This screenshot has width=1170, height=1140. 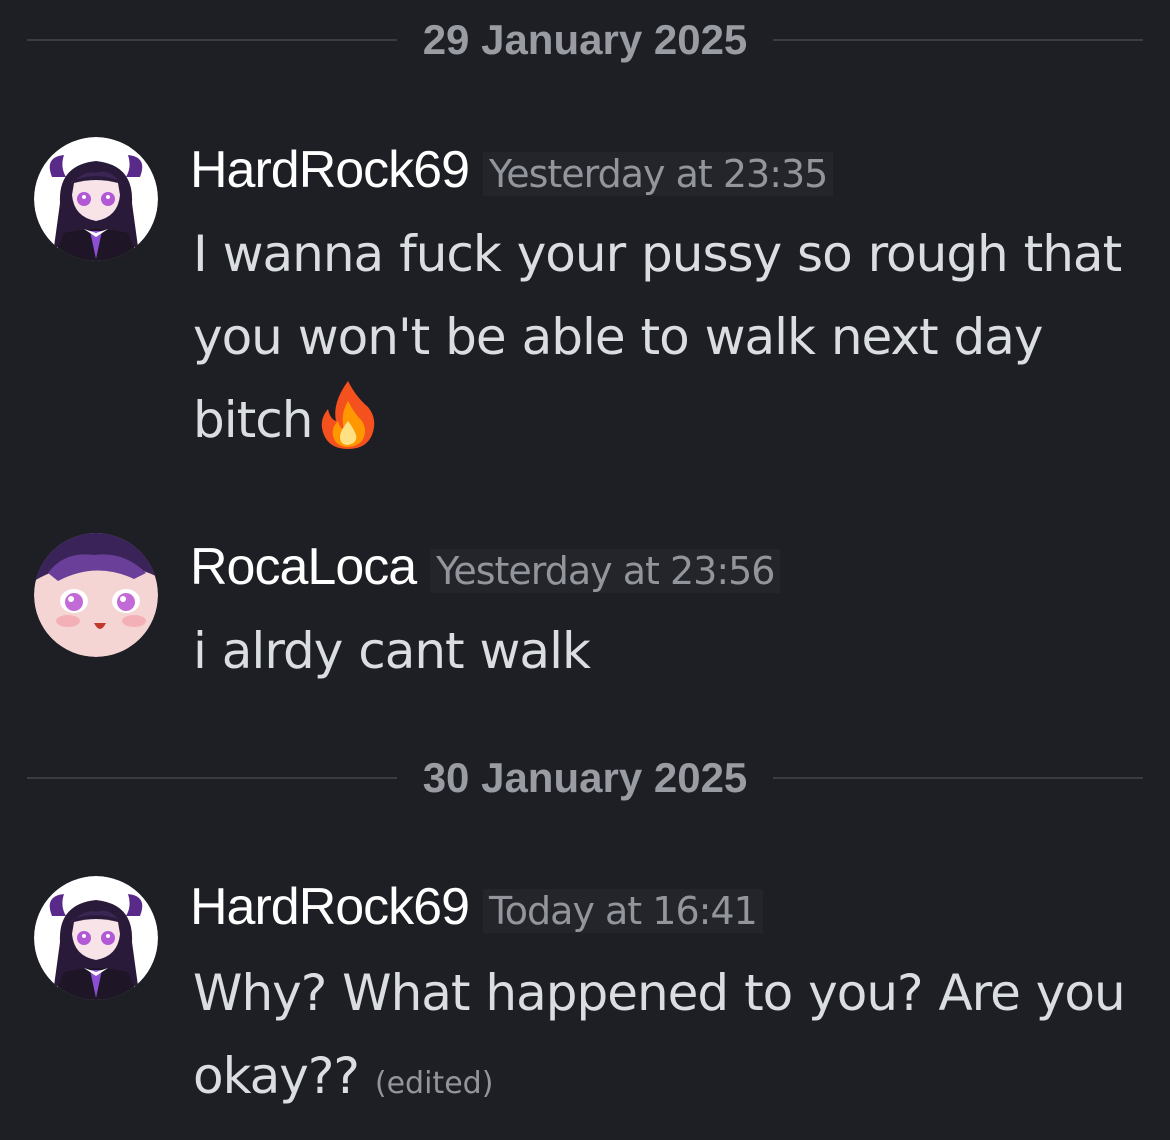 I want to click on date-divider-label: 30 January 2025, so click(x=585, y=778).